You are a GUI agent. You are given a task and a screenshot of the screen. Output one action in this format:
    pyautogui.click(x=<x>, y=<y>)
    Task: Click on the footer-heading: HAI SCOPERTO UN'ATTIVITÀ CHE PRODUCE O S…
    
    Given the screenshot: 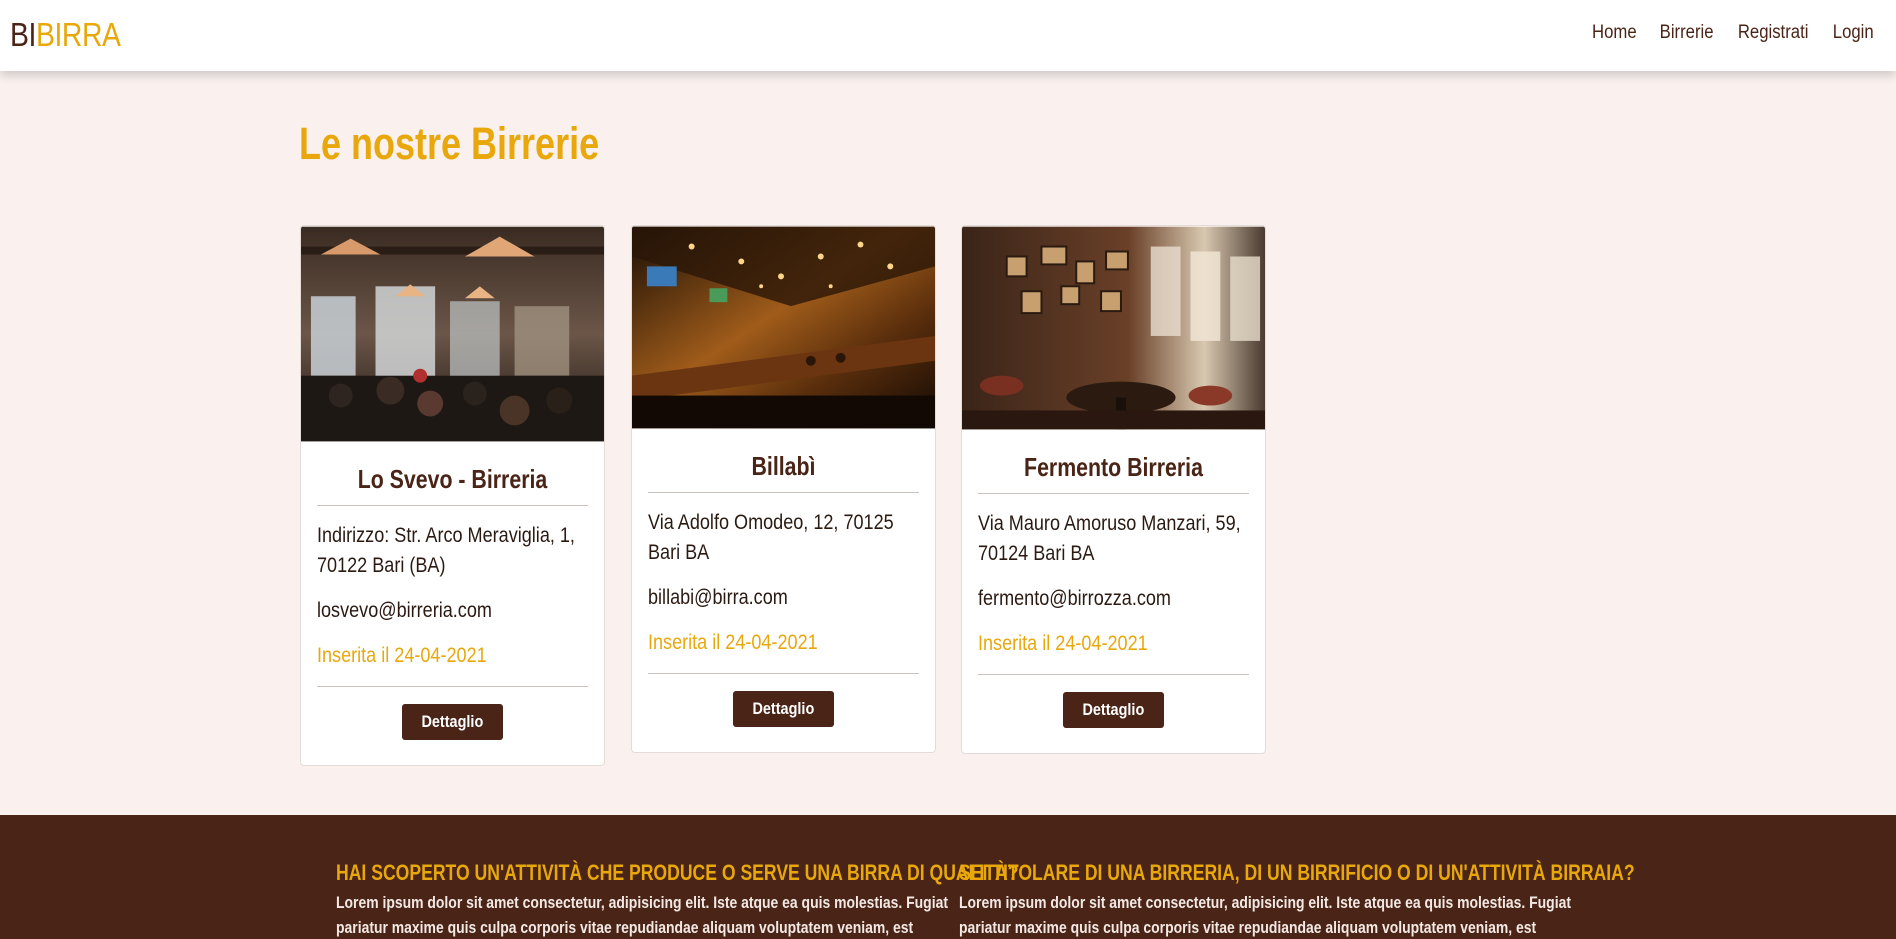 What is the action you would take?
    pyautogui.click(x=677, y=872)
    